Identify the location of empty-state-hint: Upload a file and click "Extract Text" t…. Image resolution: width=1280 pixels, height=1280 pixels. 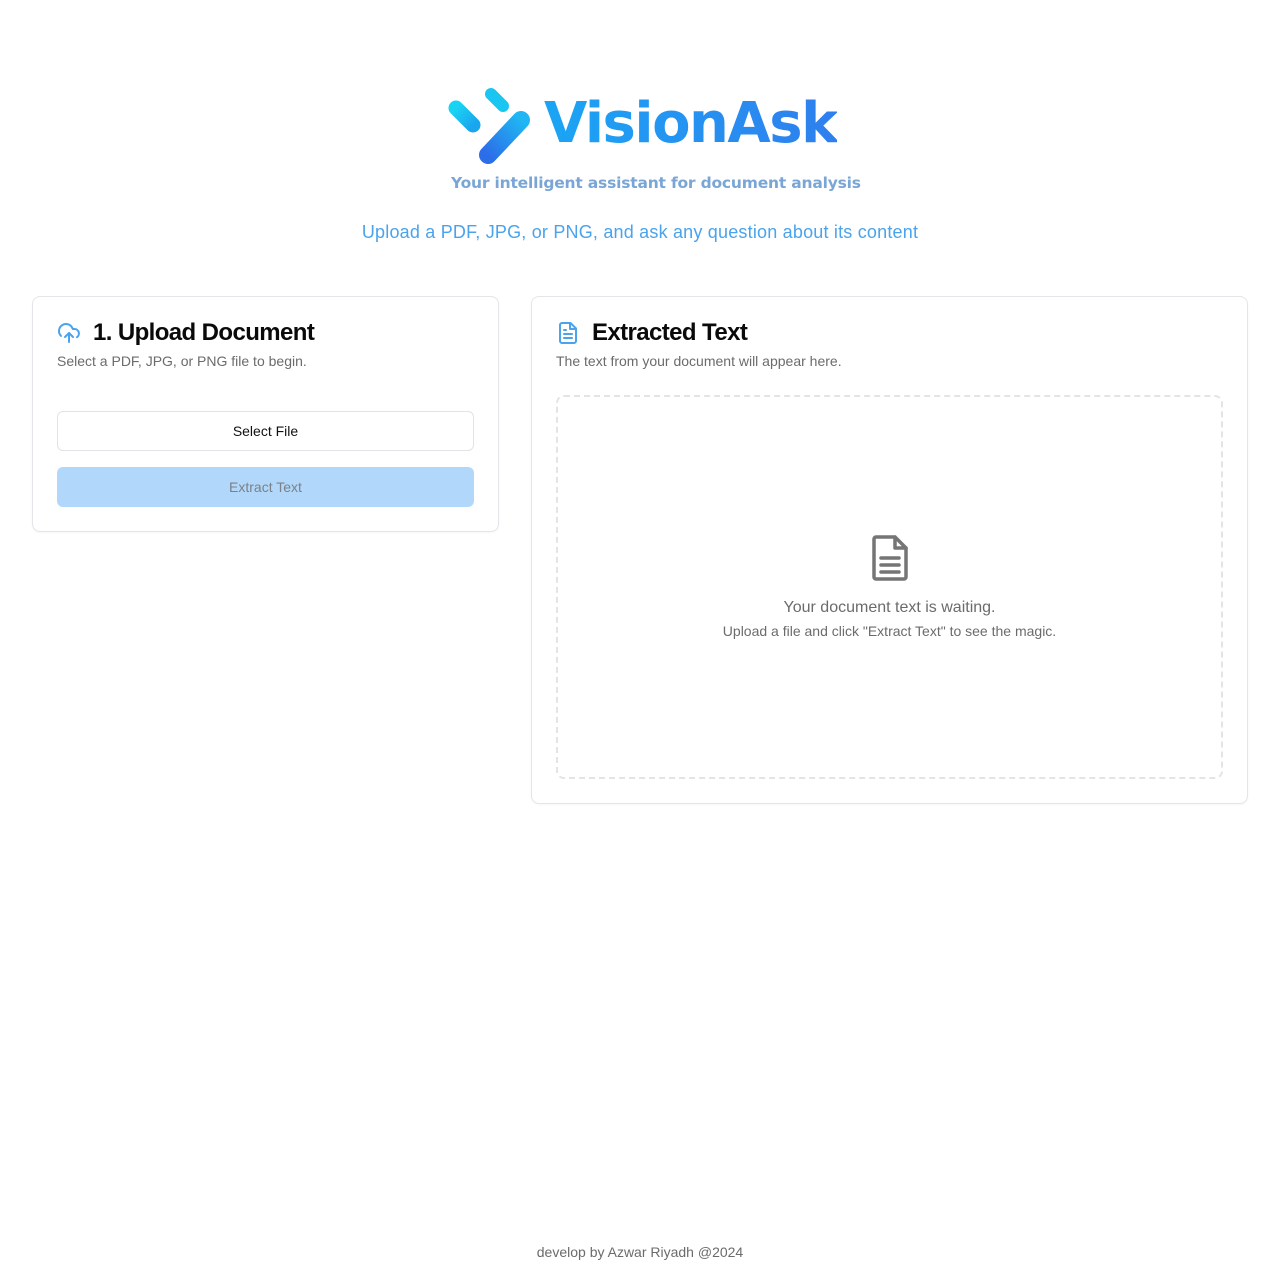
(889, 631).